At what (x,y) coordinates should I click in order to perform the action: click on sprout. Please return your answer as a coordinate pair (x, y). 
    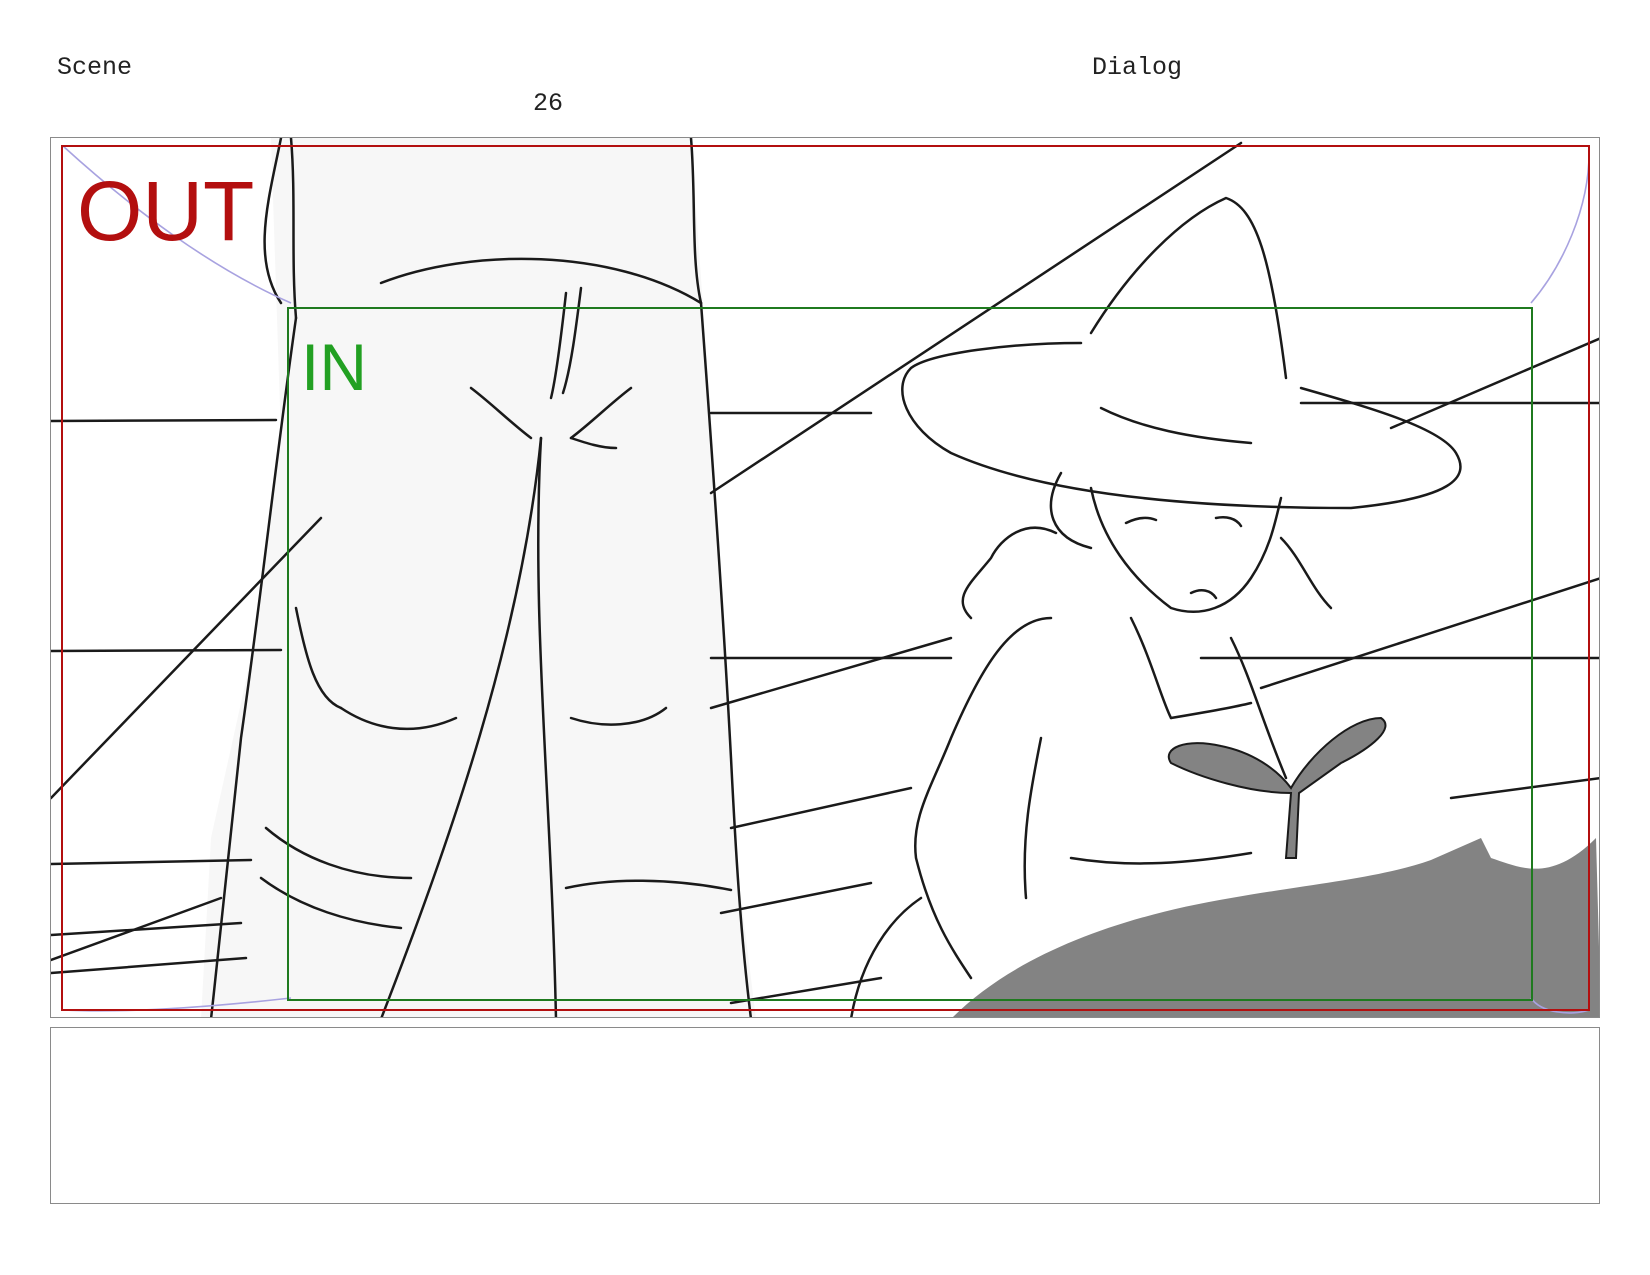
    Looking at the image, I should click on (1277, 787).